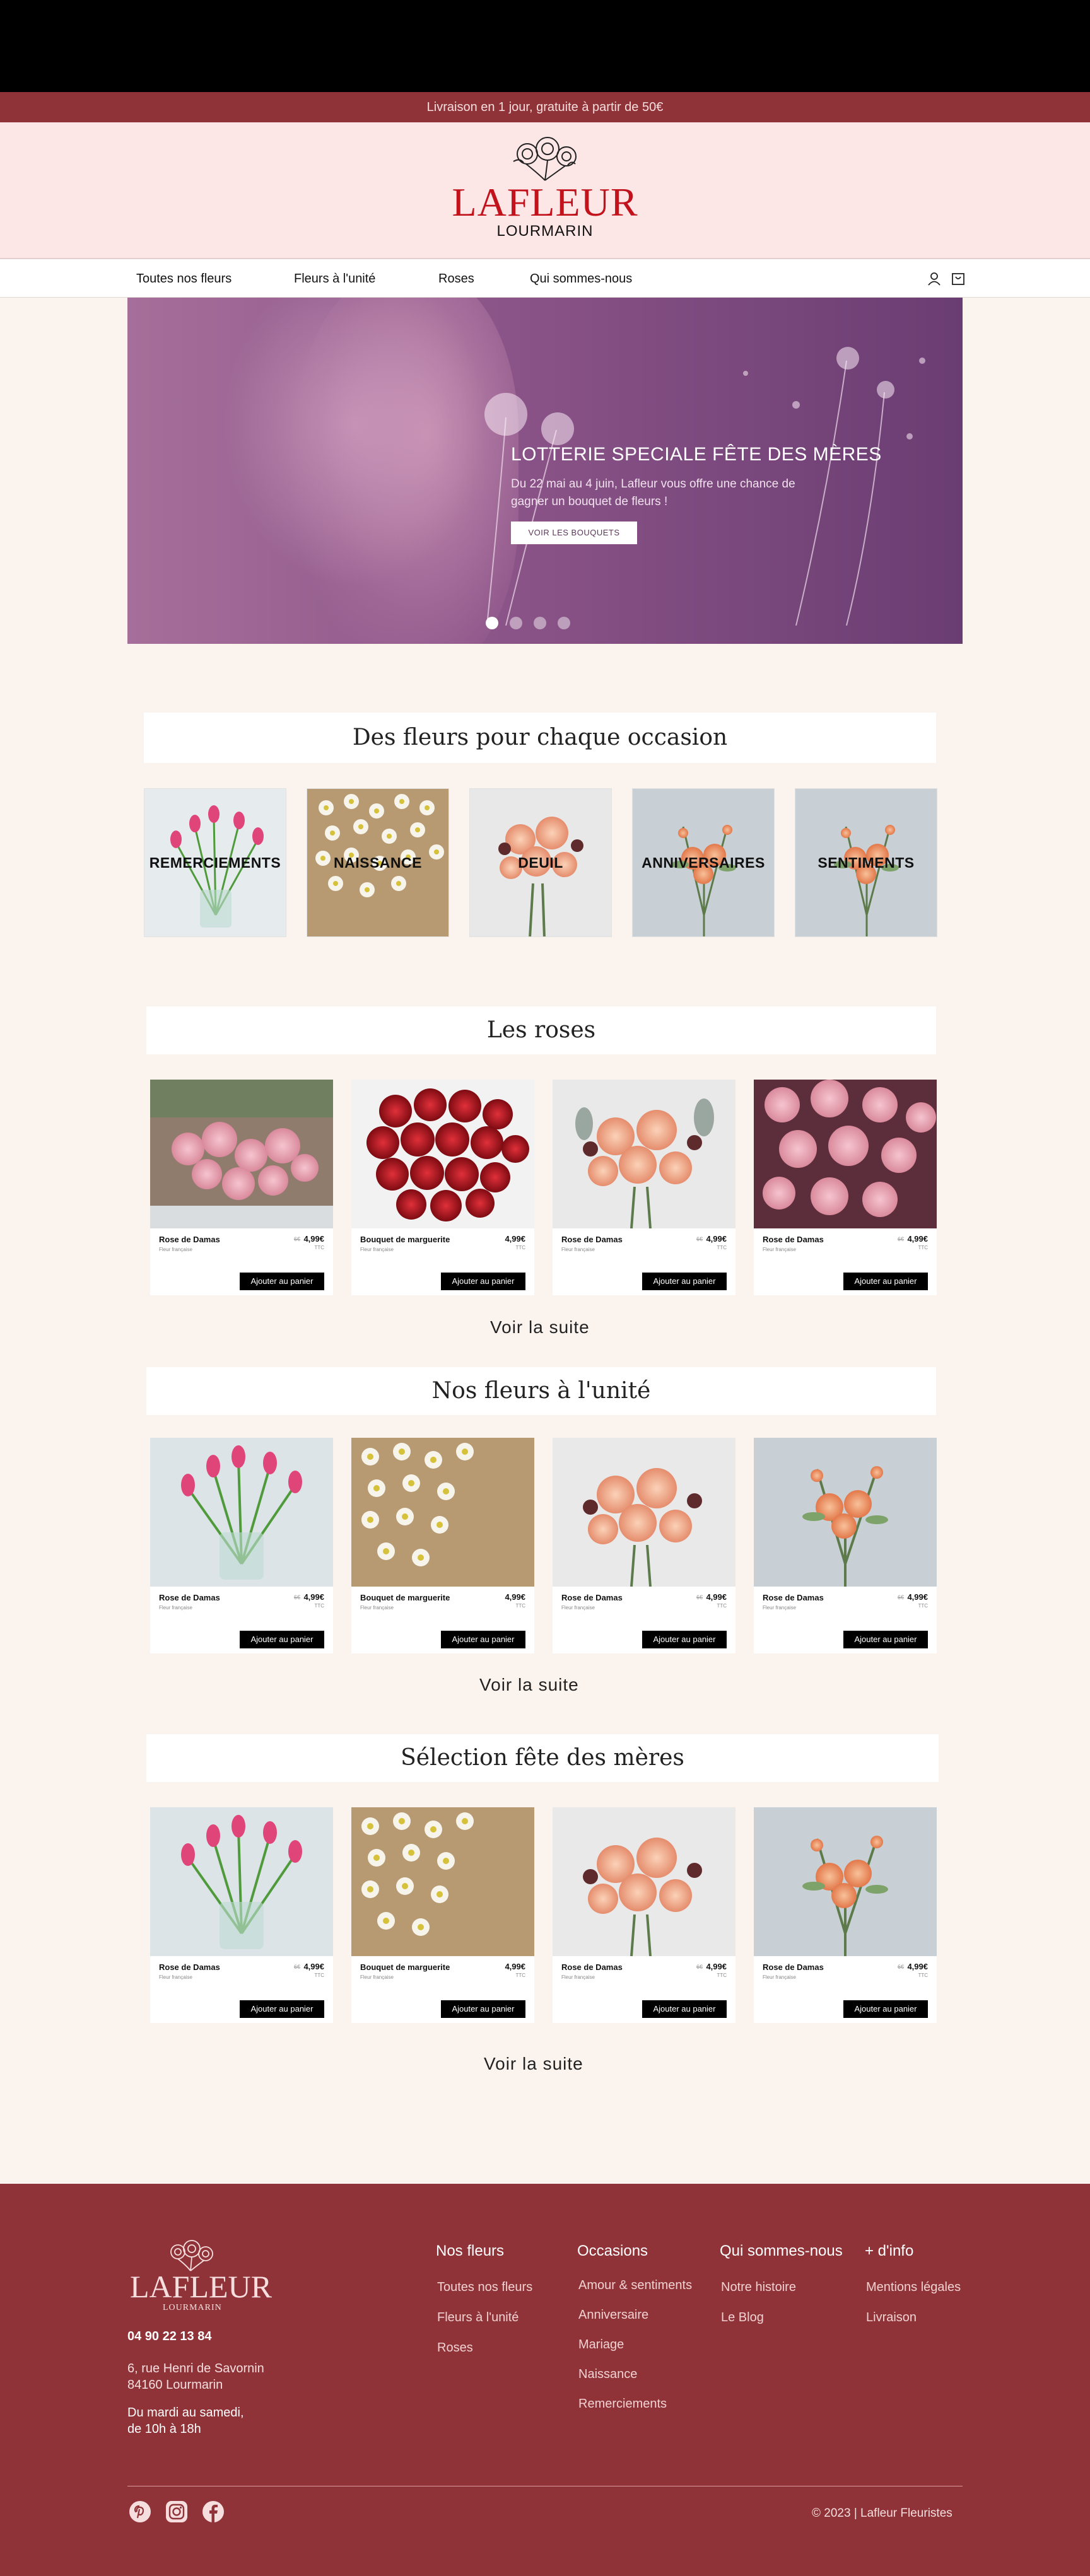  I want to click on mothers-day-title: Sélection fête des mères, so click(543, 1758).